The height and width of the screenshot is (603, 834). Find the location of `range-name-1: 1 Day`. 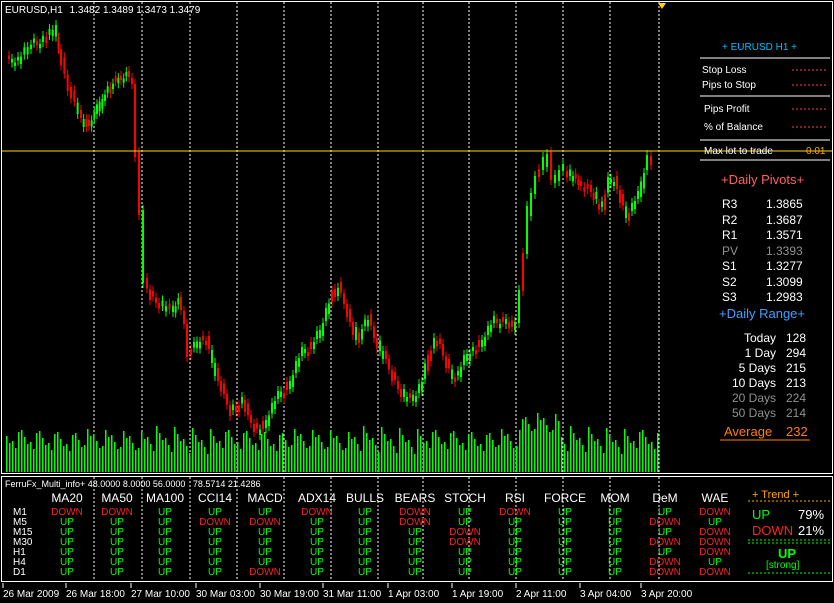

range-name-1: 1 Day is located at coordinates (760, 353).